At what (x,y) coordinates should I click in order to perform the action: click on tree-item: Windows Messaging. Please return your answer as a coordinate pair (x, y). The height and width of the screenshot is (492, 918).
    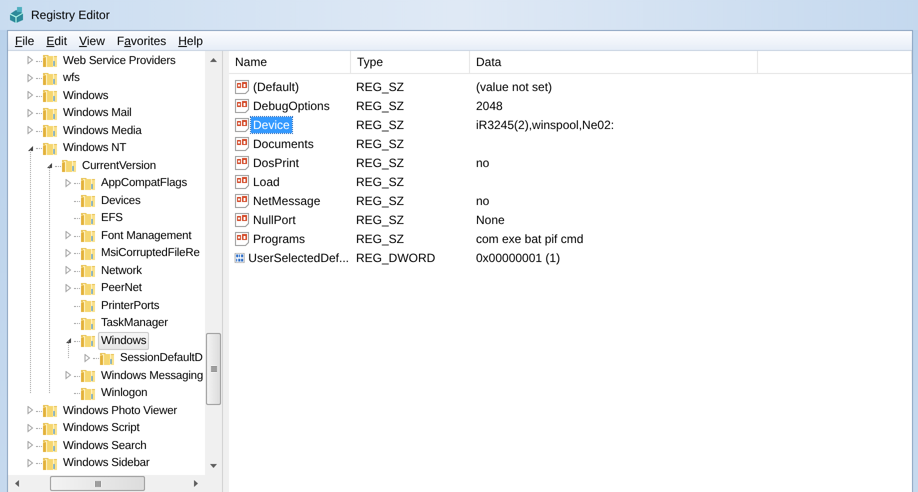
    Looking at the image, I should click on (151, 375).